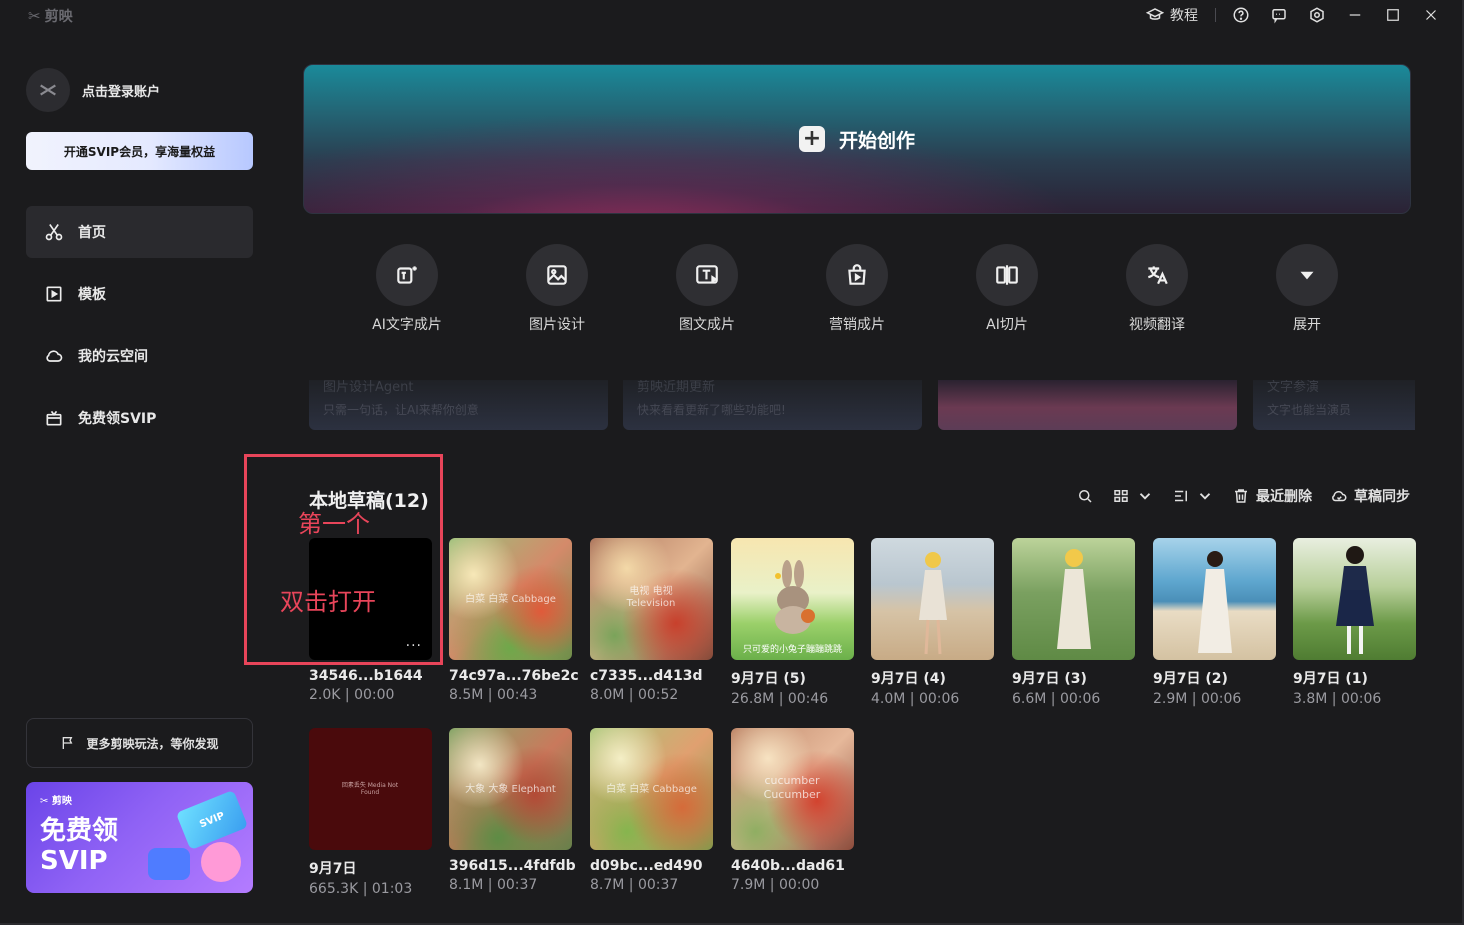 Image resolution: width=1464 pixels, height=925 pixels. I want to click on banner-card: 文字参演 文字也能当演员, so click(1334, 405).